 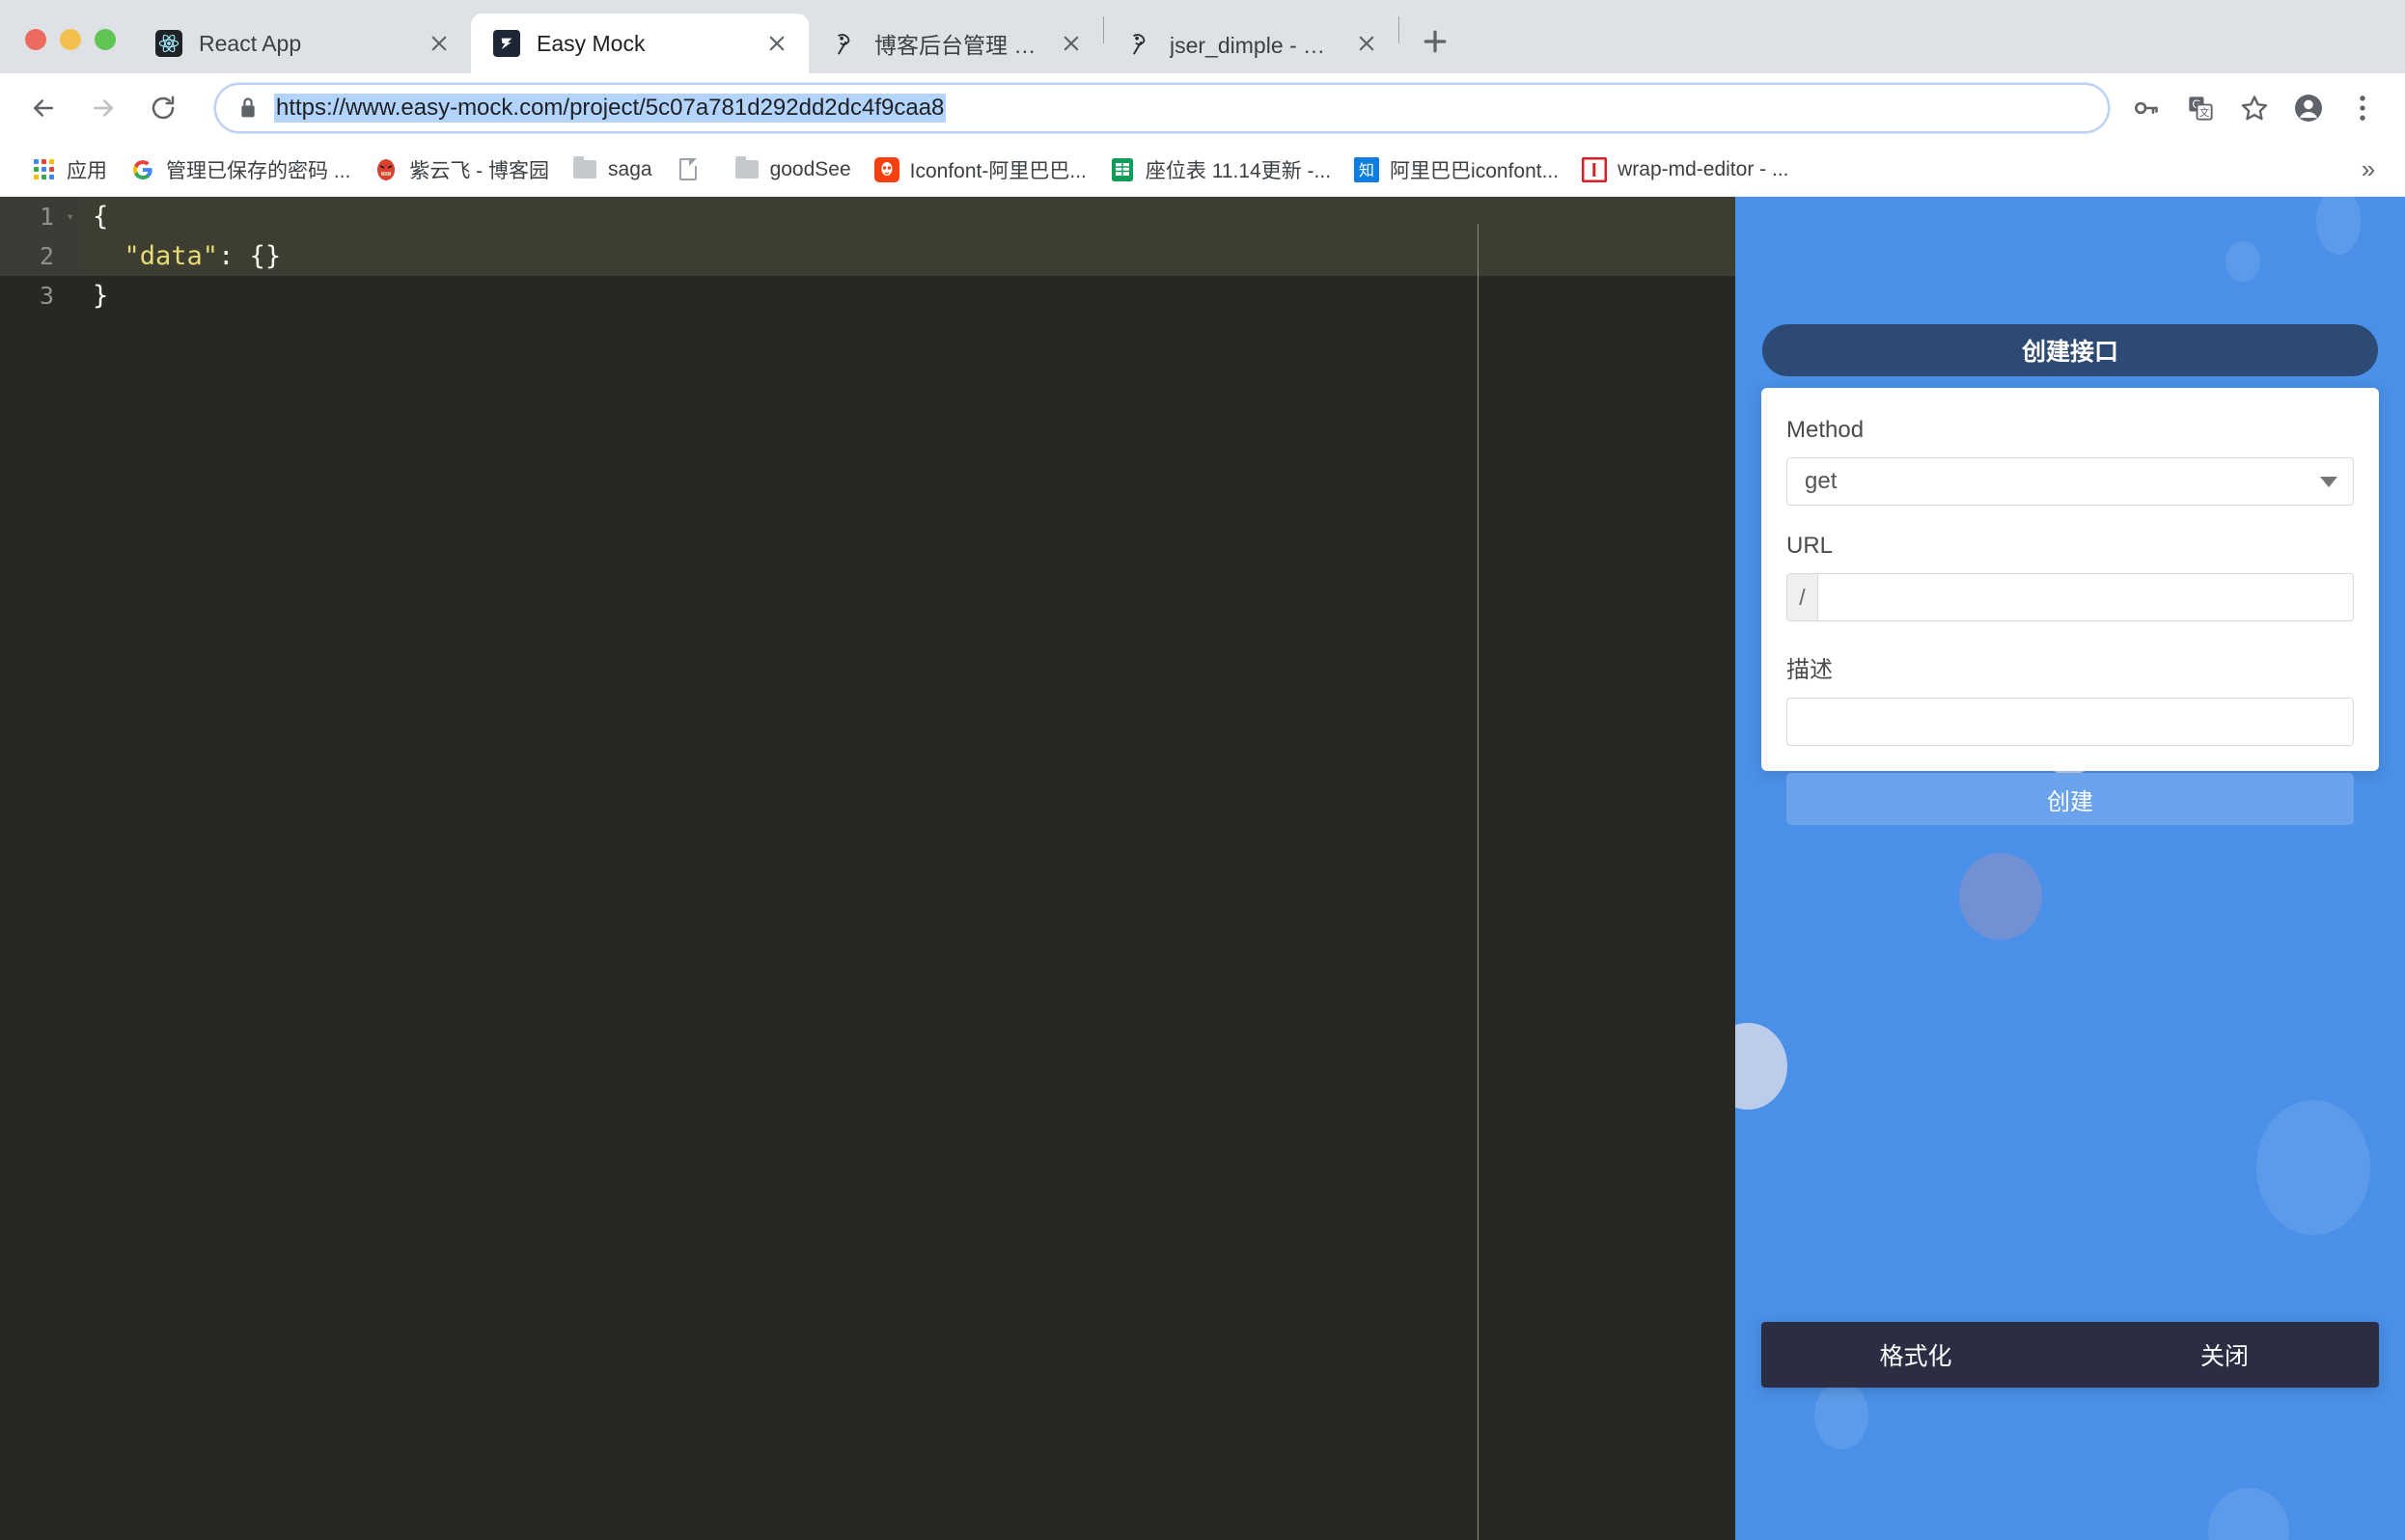 I want to click on editor-print-margin, so click(x=1478, y=882).